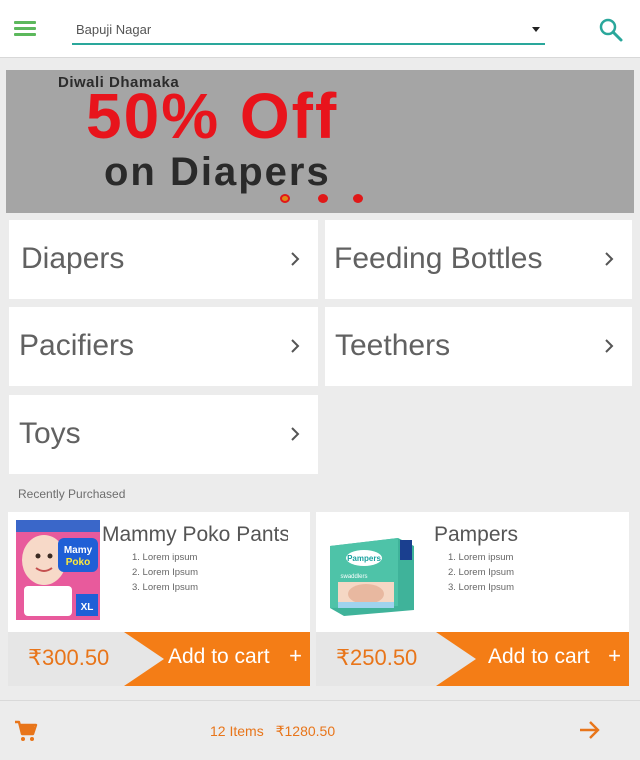 Image resolution: width=640 pixels, height=760 pixels. Describe the element at coordinates (73, 258) in the screenshot. I see `category-label: Diapers` at that location.